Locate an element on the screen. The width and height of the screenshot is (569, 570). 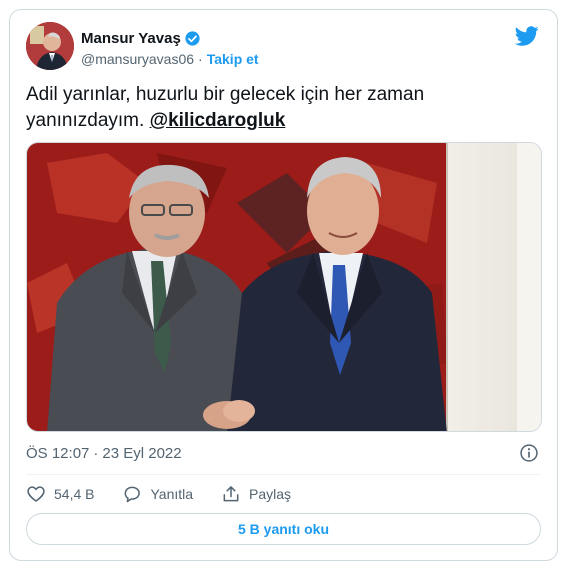
tweet-header: Mansur Yavaş @mansuryavas06 · Takip et is located at coordinates (283, 48).